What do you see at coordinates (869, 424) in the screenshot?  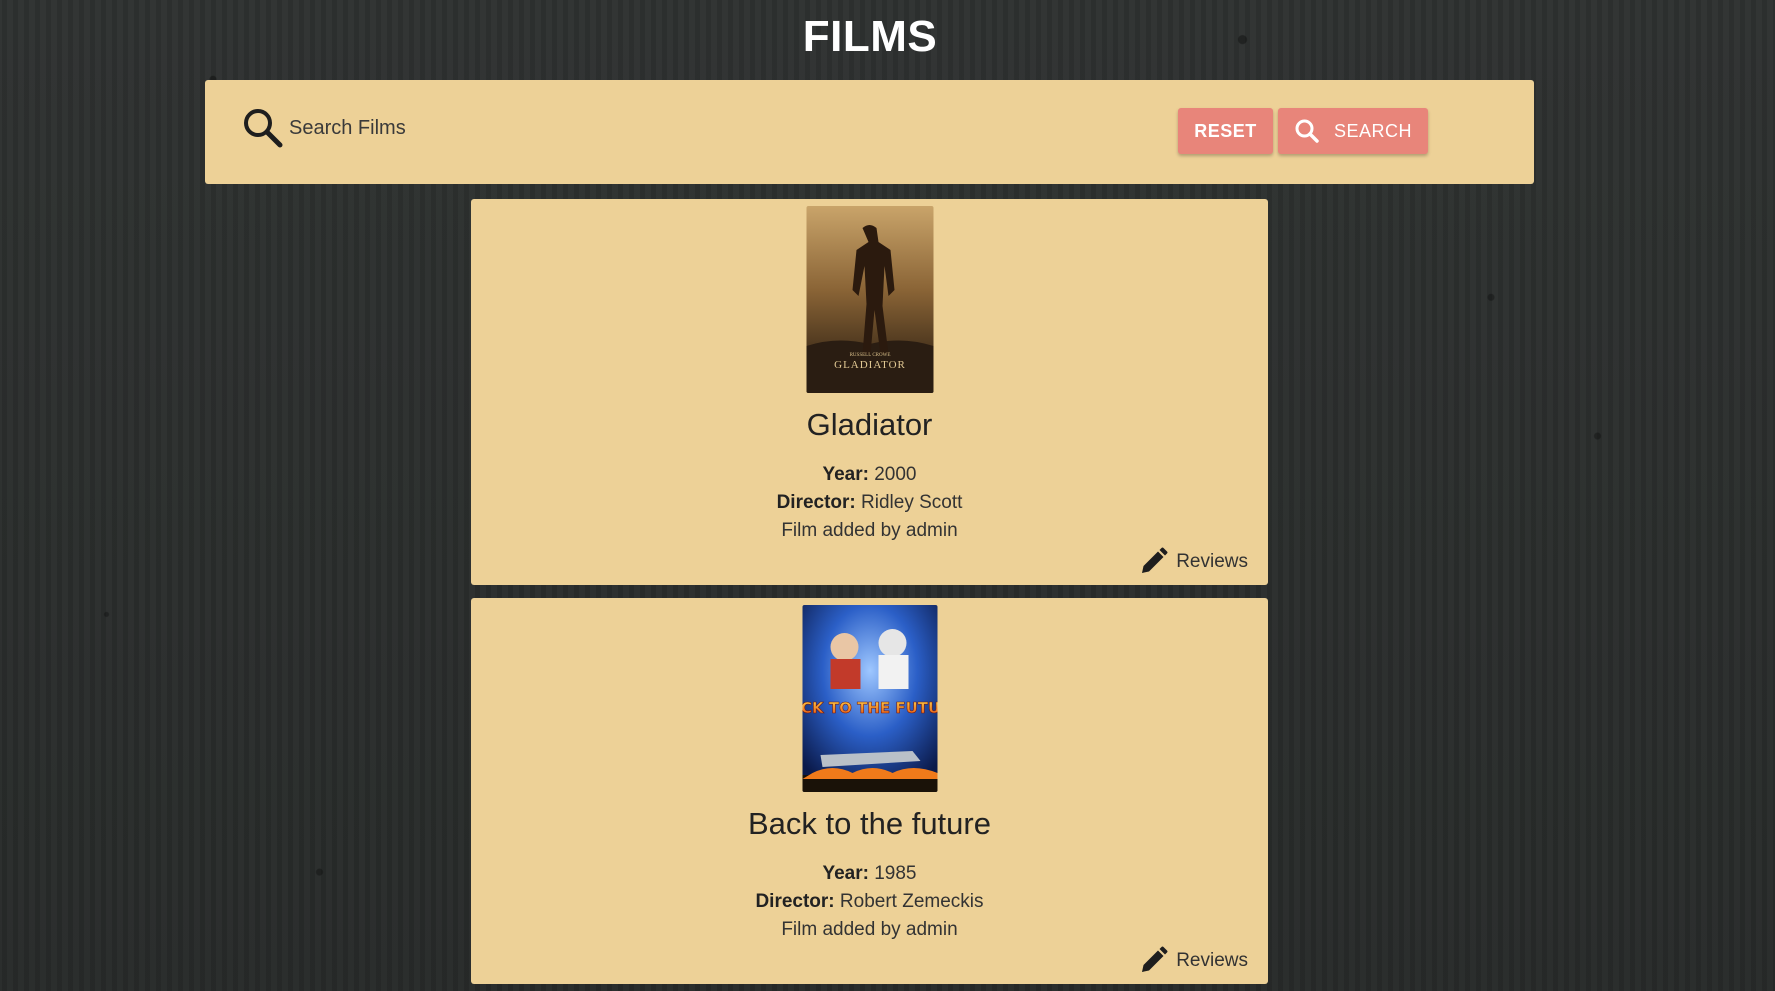 I see `film-title: Gladiator` at bounding box center [869, 424].